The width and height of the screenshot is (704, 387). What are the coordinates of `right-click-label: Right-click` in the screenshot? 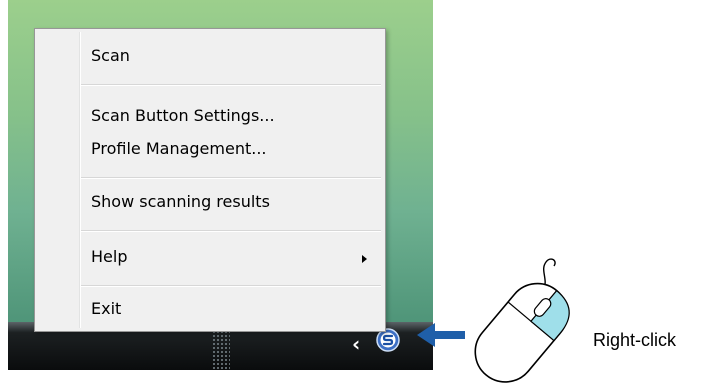 It's located at (635, 340).